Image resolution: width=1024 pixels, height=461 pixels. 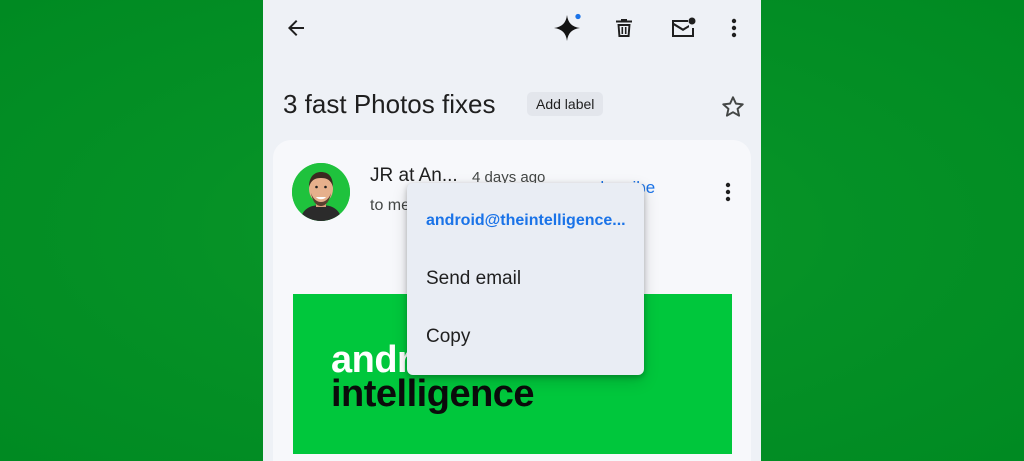 I want to click on menu-item-send-email: Send email, so click(x=525, y=279).